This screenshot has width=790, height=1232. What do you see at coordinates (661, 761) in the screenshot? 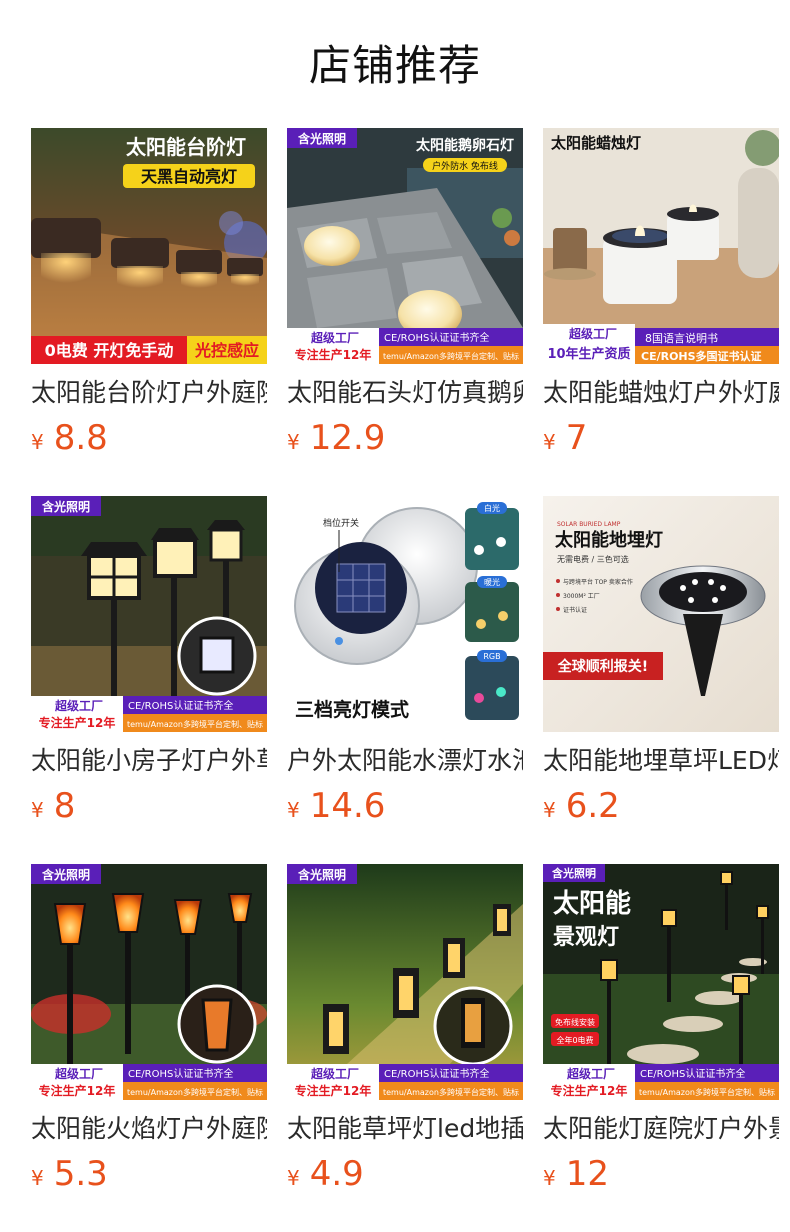
I see `product-name: 太阳能地埋草坪LED灯户外` at bounding box center [661, 761].